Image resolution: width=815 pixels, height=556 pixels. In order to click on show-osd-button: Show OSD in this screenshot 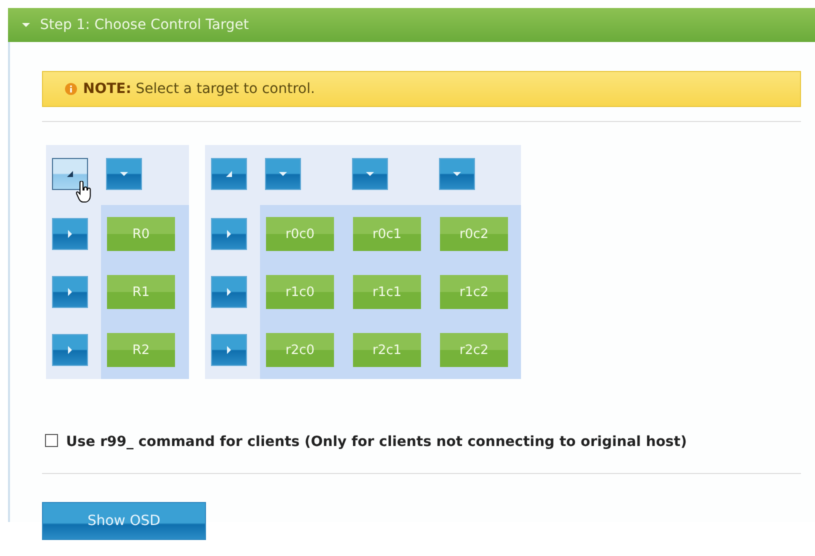, I will do `click(124, 521)`.